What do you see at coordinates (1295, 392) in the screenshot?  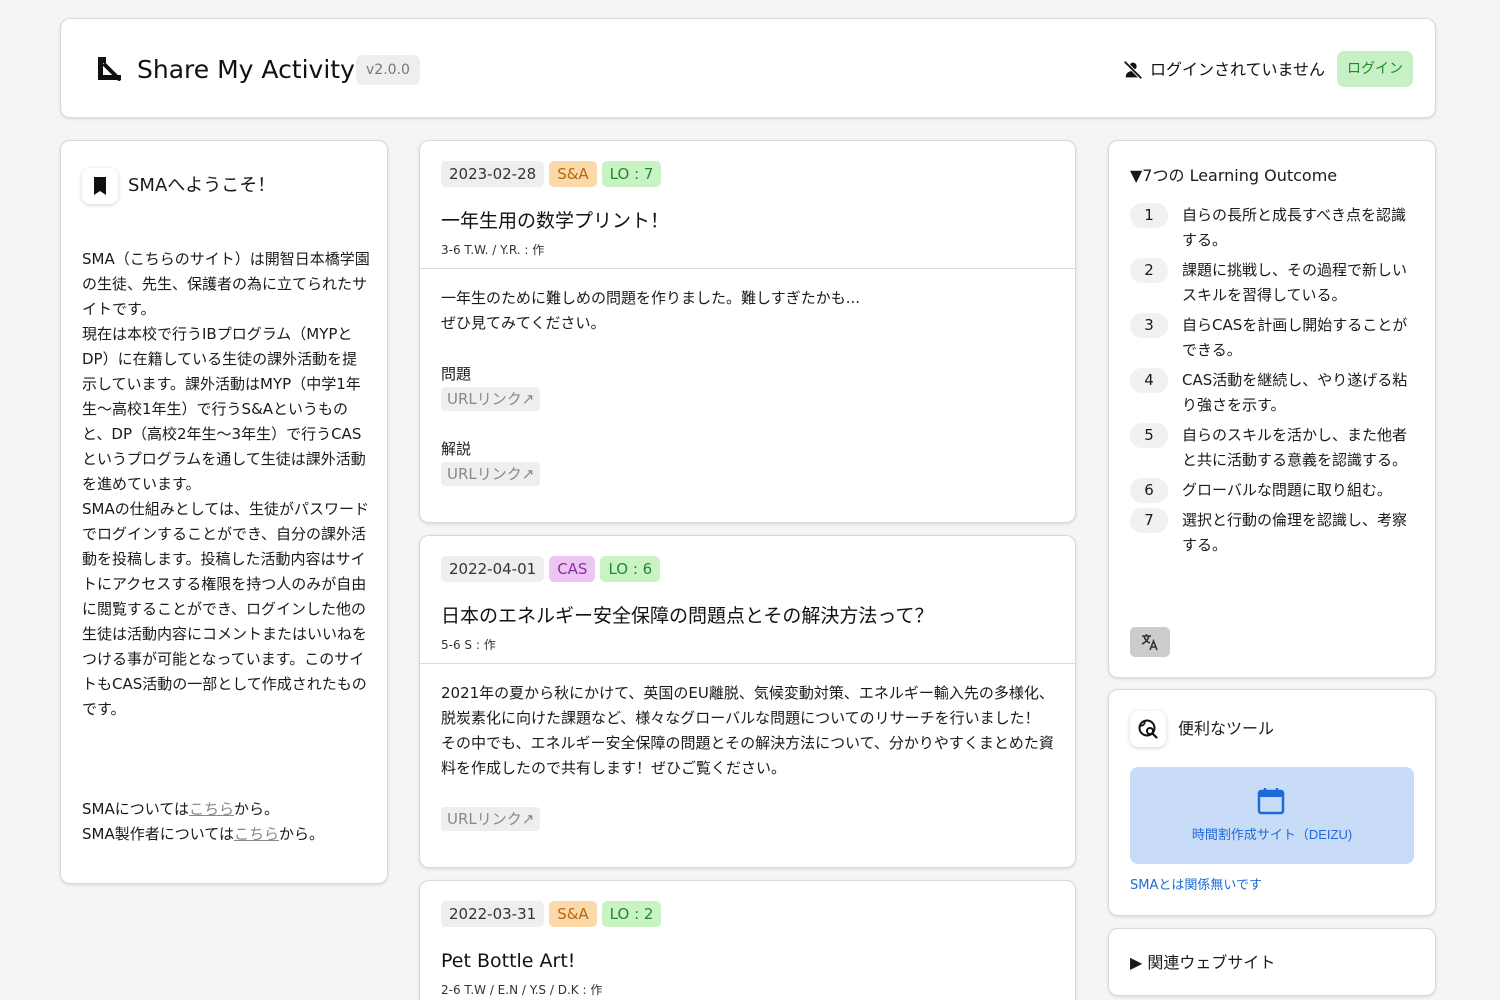 I see `lo-text: CAS活動を継続し、やり遂げる粘り強さを示す。` at bounding box center [1295, 392].